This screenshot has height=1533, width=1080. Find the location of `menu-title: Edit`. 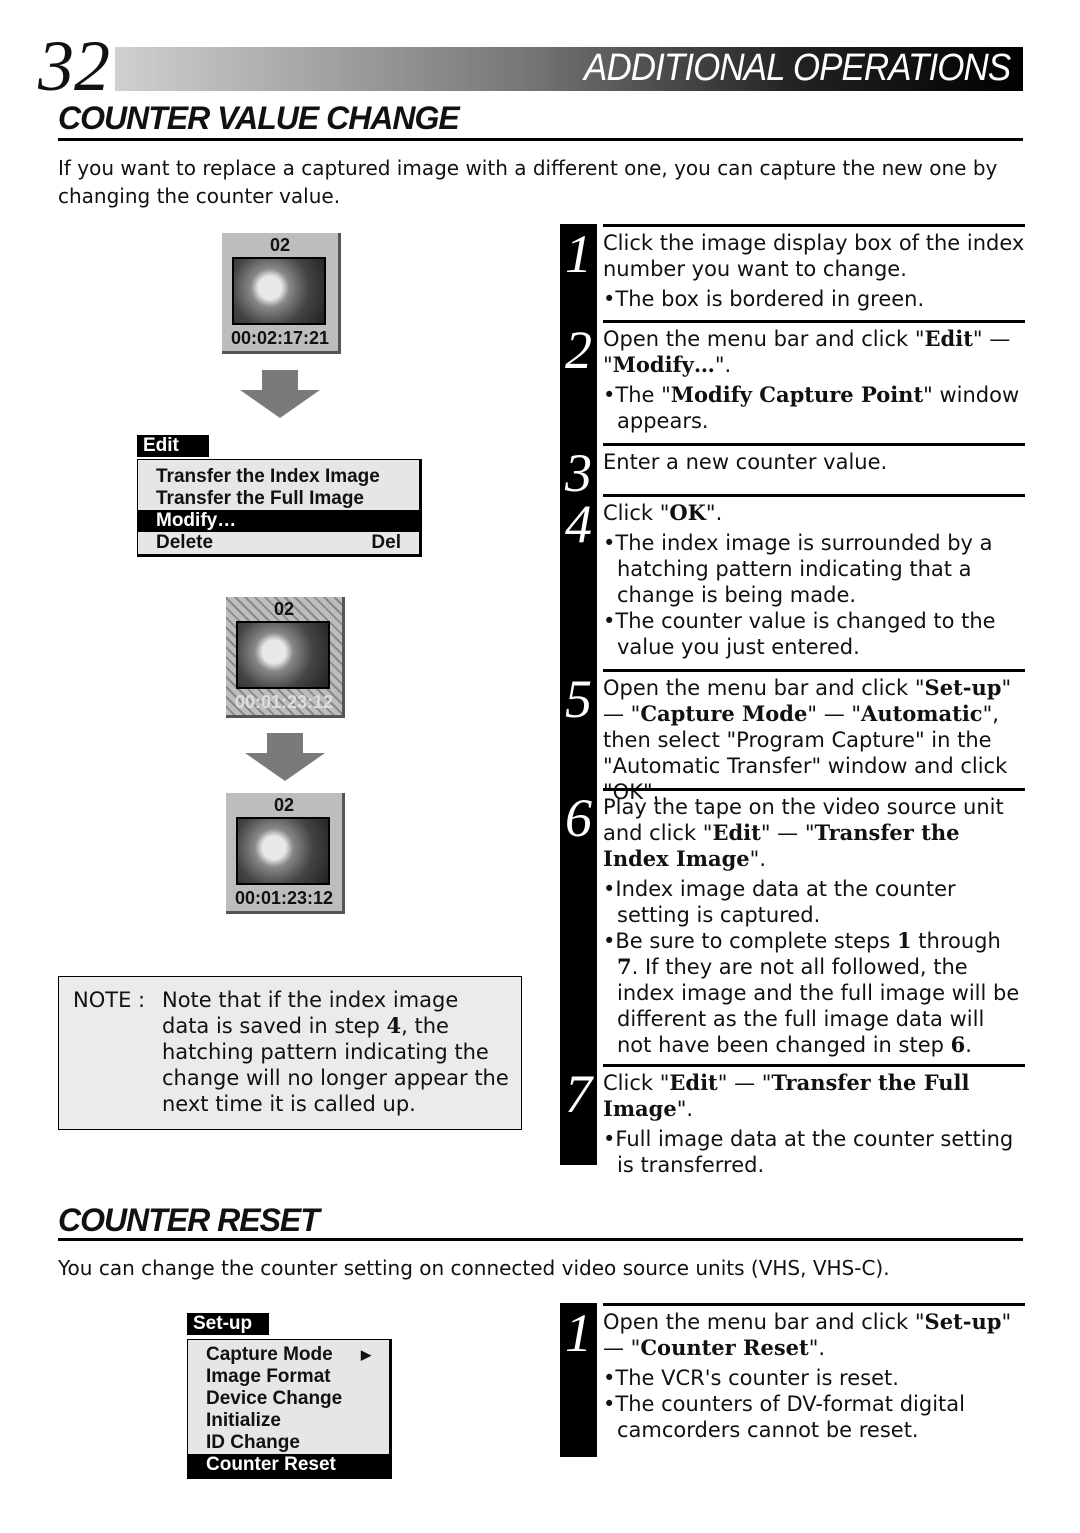

menu-title: Edit is located at coordinates (173, 446).